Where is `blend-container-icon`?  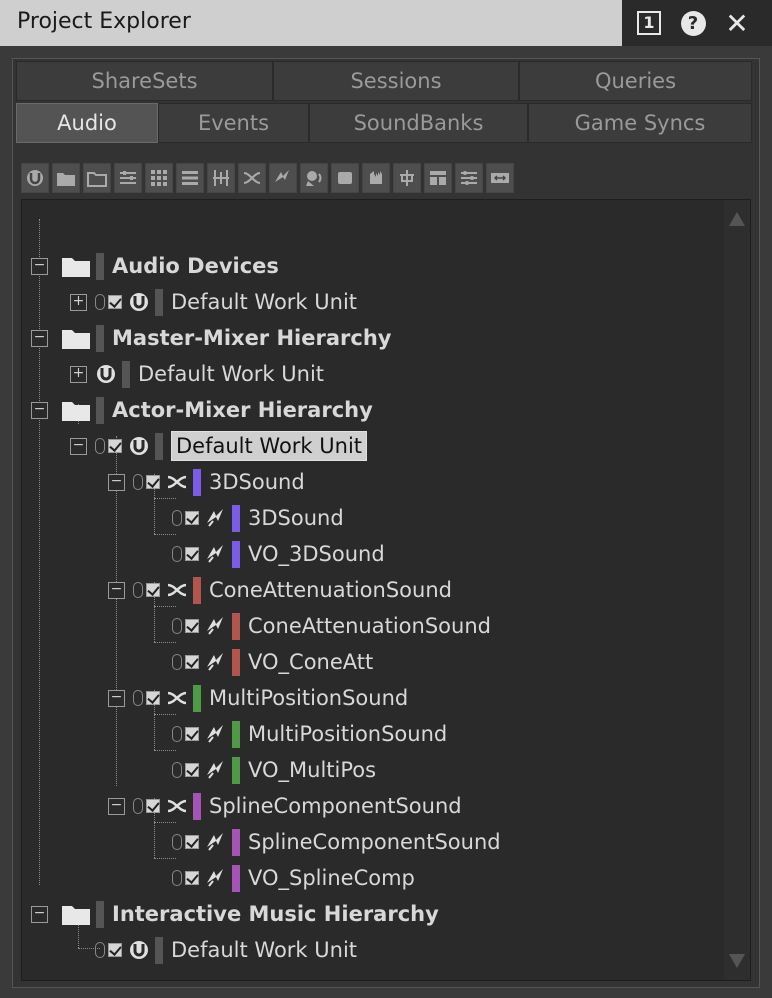 blend-container-icon is located at coordinates (159, 178).